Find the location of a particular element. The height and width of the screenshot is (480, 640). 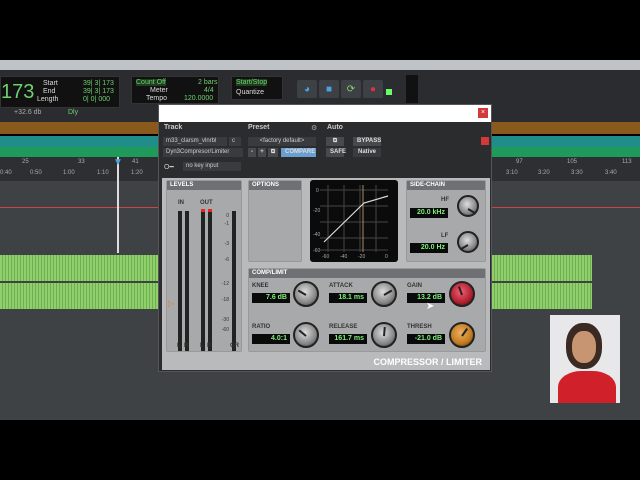

knee-label: KNEE is located at coordinates (260, 286).